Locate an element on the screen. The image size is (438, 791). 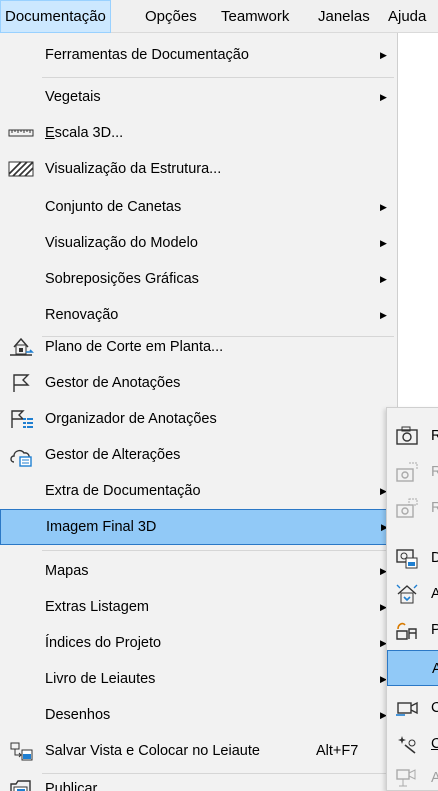
menubar-documentacao: Documentação is located at coordinates (55, 16).